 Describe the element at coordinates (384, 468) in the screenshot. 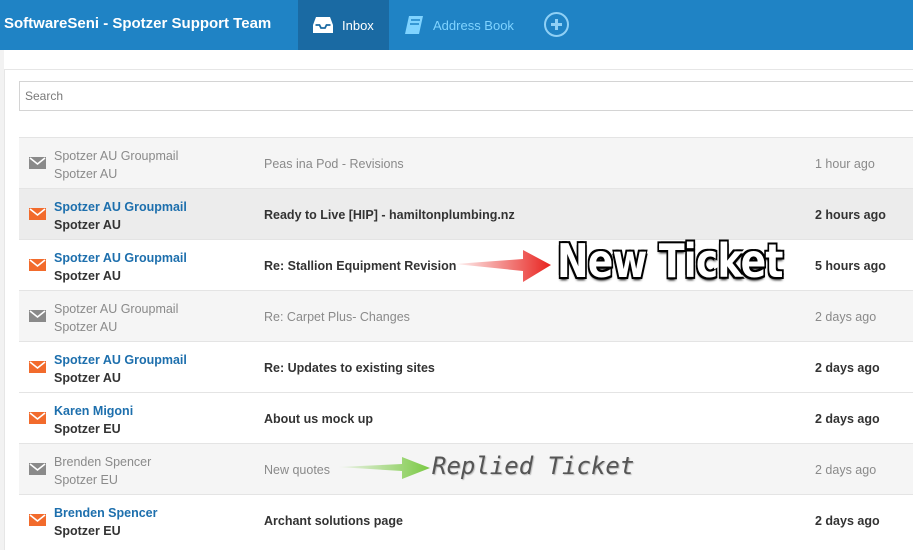

I see `replied-ticket-arrow` at that location.